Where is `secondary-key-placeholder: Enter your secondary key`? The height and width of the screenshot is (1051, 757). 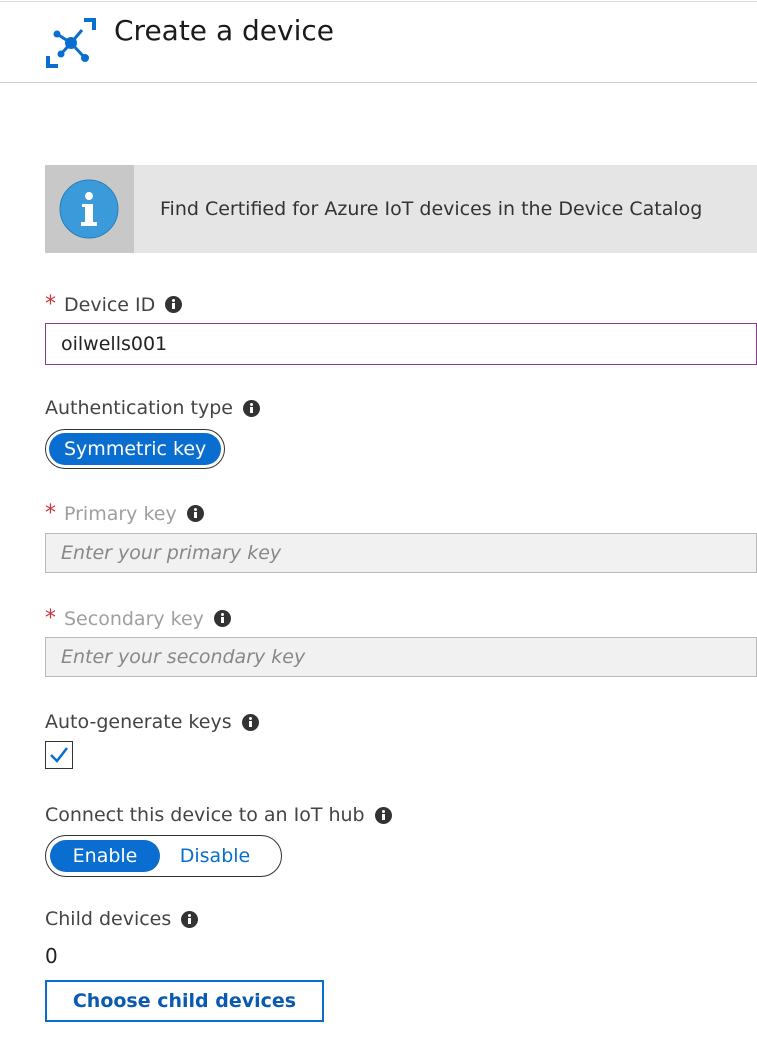 secondary-key-placeholder: Enter your secondary key is located at coordinates (183, 657).